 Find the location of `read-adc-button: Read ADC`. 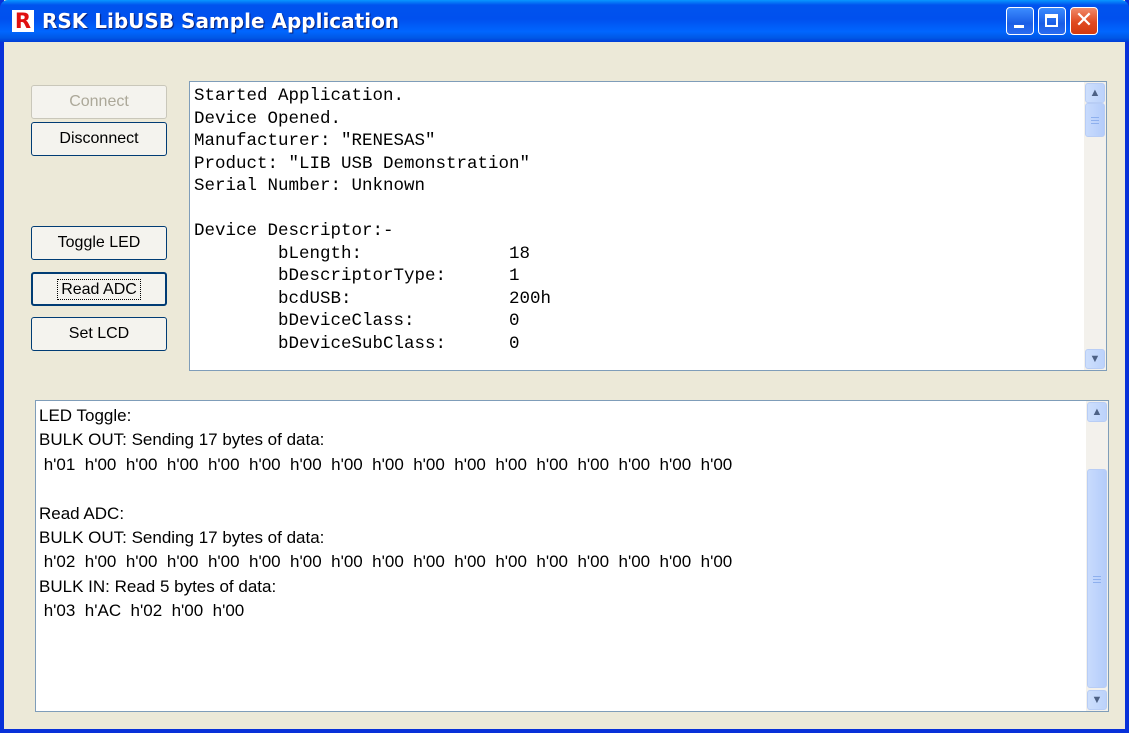

read-adc-button: Read ADC is located at coordinates (99, 289).